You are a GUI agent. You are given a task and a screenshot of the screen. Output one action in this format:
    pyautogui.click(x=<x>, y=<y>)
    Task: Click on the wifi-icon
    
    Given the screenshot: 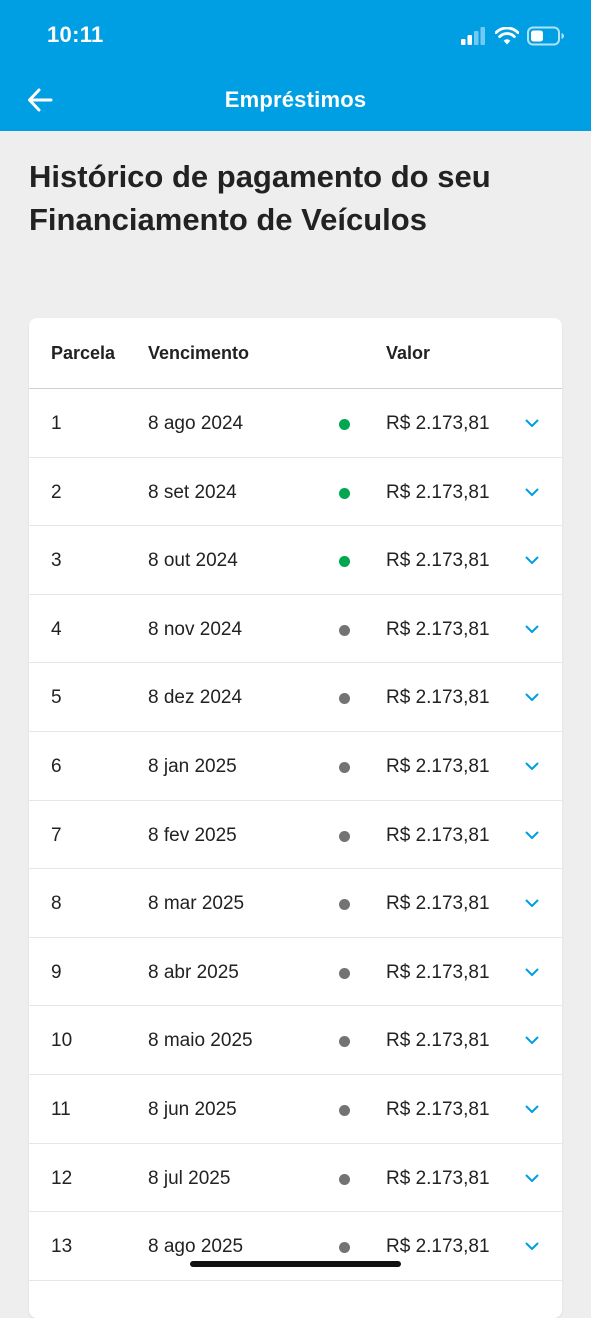 What is the action you would take?
    pyautogui.click(x=507, y=36)
    